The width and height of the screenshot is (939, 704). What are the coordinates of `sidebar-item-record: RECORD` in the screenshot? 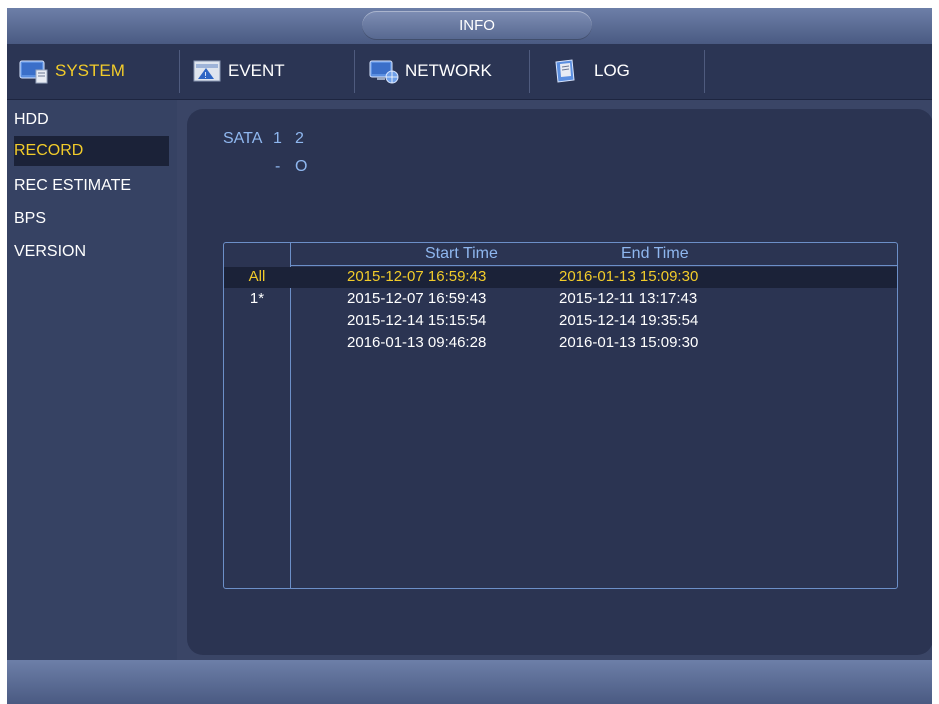 It's located at (91, 151).